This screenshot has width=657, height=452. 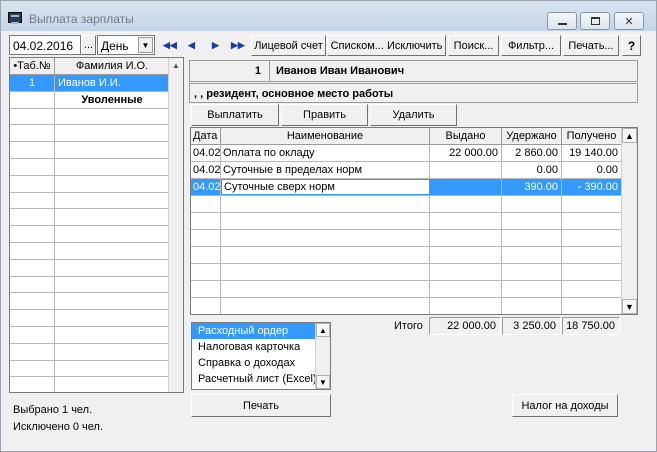 What do you see at coordinates (466, 153) in the screenshot?
I see `payment-issued: 22 000.00` at bounding box center [466, 153].